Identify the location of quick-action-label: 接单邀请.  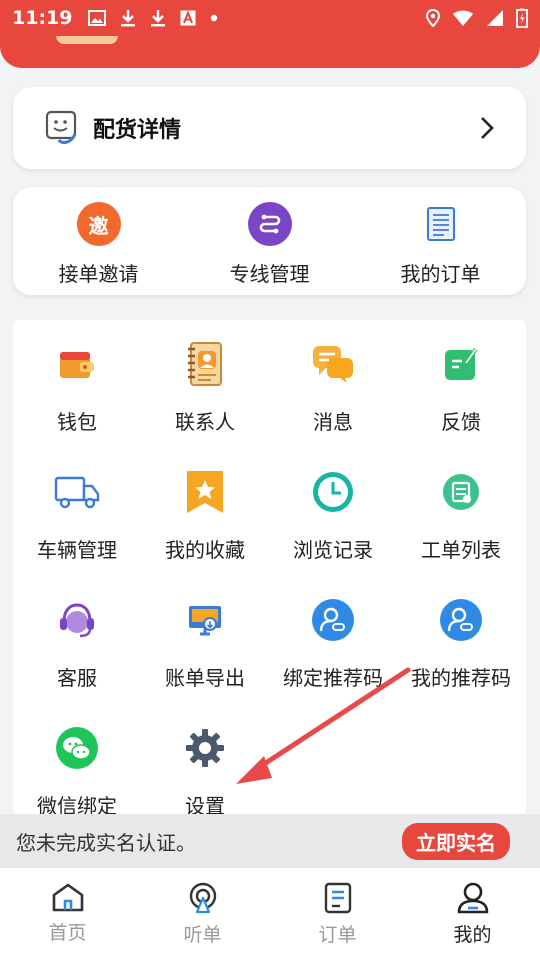
(98, 274).